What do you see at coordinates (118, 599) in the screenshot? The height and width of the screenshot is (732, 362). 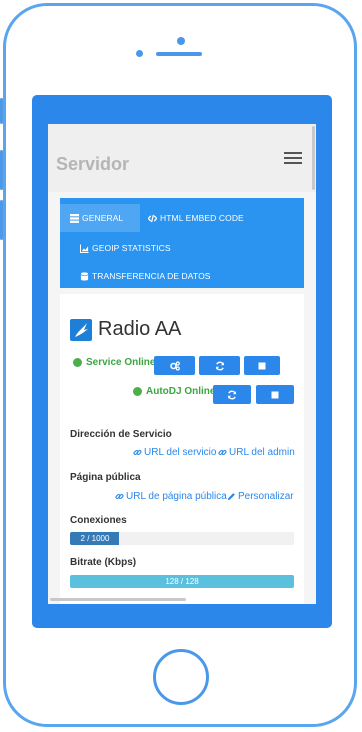 I see `horizontal-scrollbar` at bounding box center [118, 599].